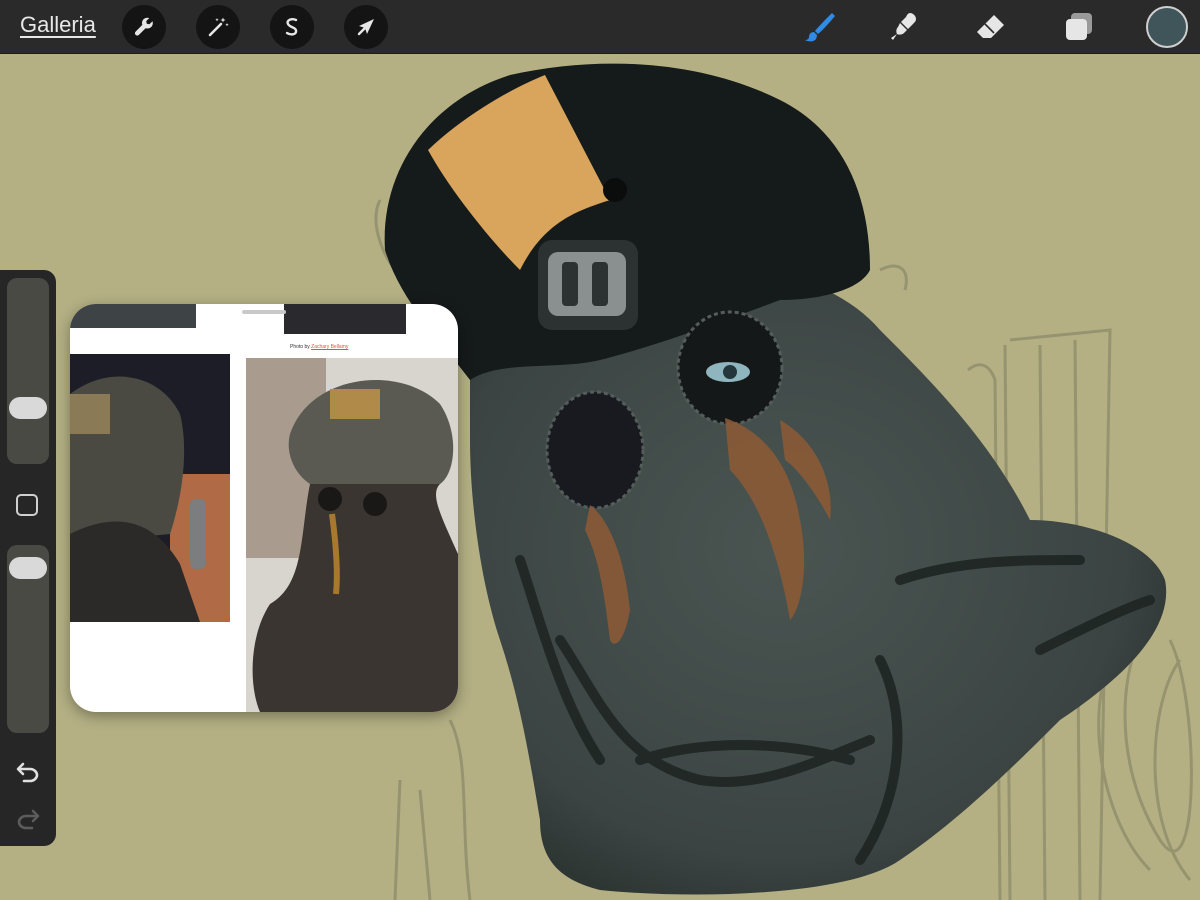  I want to click on redo-icon, so click(28, 818).